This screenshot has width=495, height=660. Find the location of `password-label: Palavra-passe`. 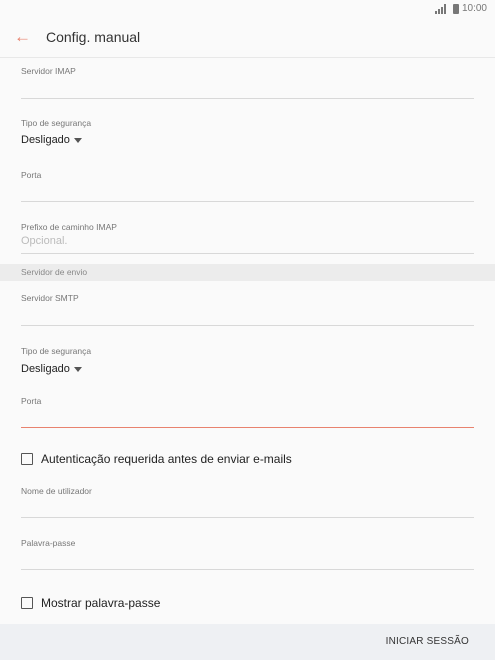

password-label: Palavra-passe is located at coordinates (48, 543).